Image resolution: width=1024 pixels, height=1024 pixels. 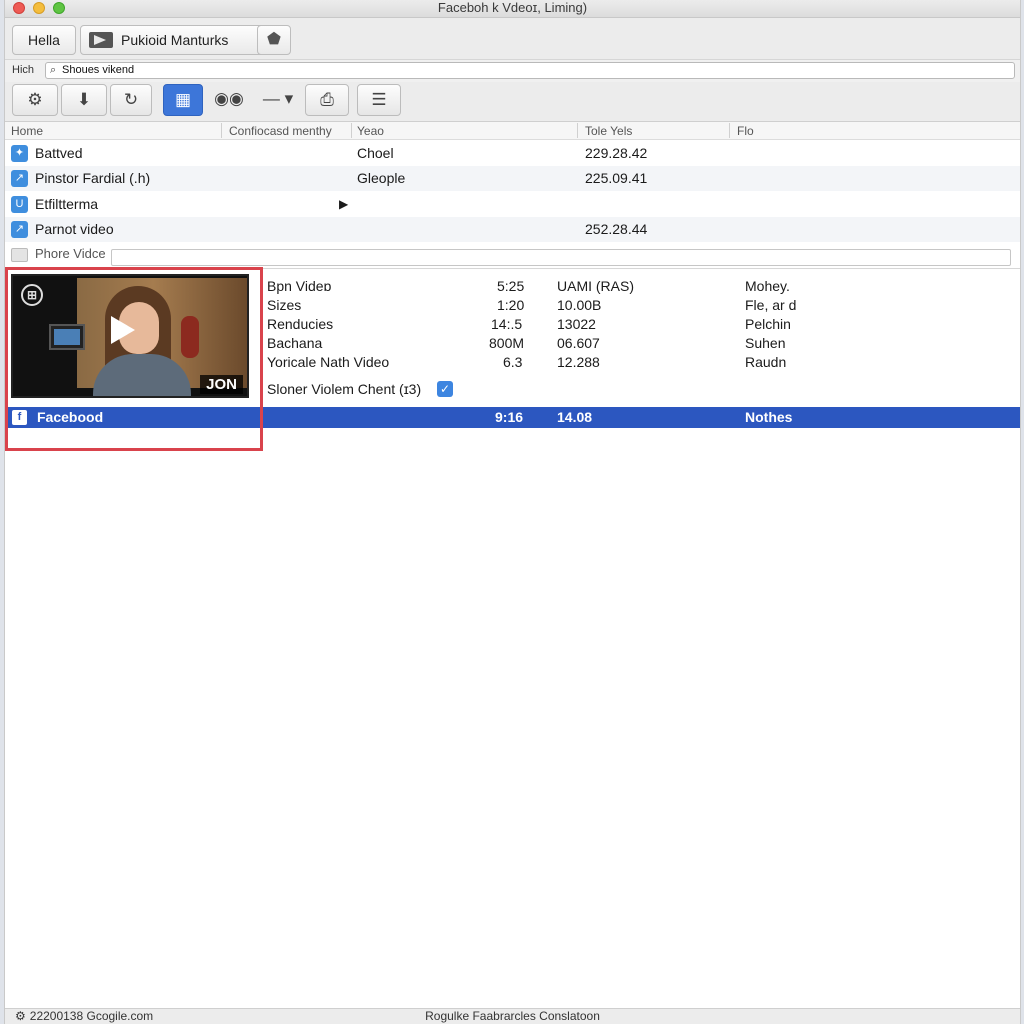 What do you see at coordinates (511, 305) in the screenshot?
I see `detail-value: 1:20` at bounding box center [511, 305].